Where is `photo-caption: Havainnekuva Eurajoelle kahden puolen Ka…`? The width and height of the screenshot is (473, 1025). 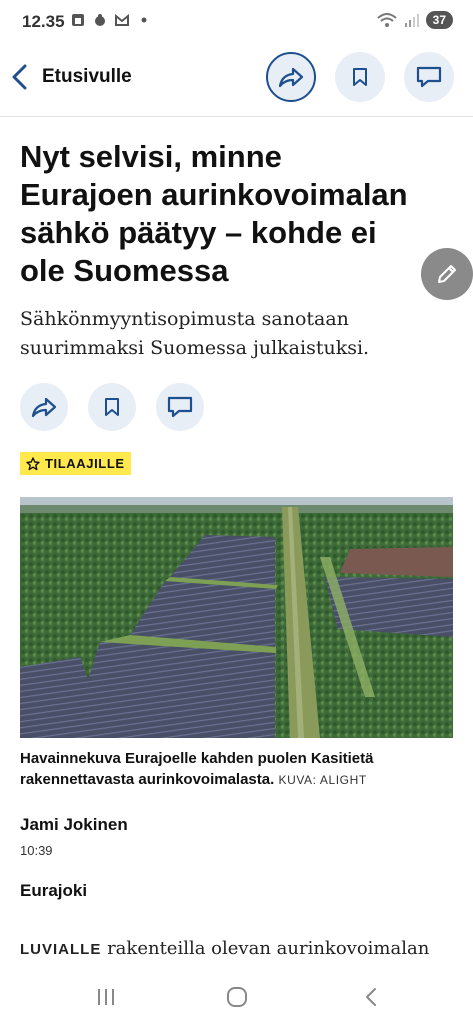
photo-caption: Havainnekuva Eurajoelle kahden puolen Ka… is located at coordinates (235, 769).